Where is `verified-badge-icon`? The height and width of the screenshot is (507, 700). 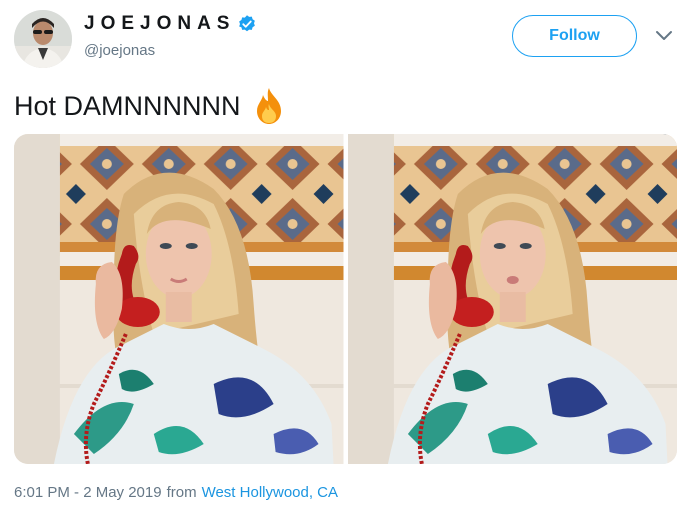
verified-badge-icon is located at coordinates (247, 23).